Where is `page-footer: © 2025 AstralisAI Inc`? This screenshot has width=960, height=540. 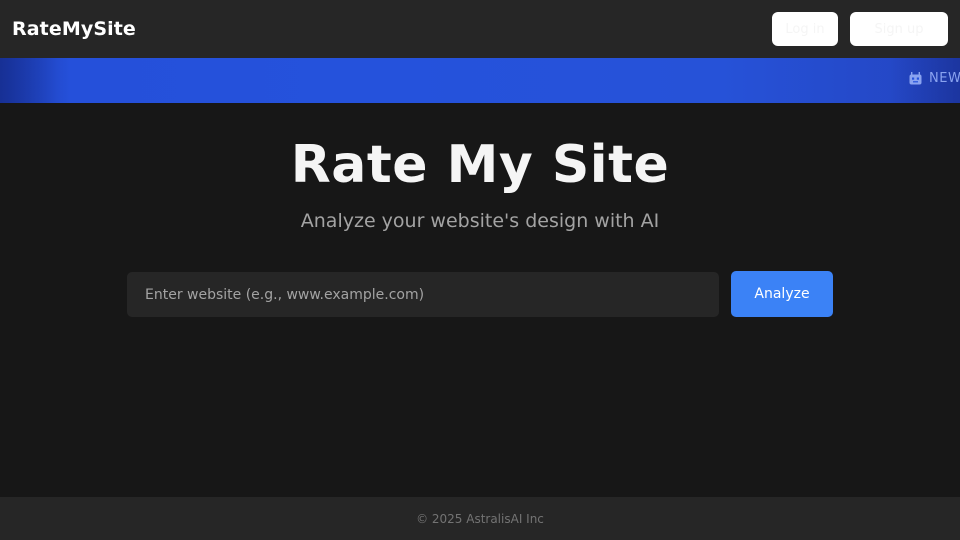 page-footer: © 2025 AstralisAI Inc is located at coordinates (480, 518).